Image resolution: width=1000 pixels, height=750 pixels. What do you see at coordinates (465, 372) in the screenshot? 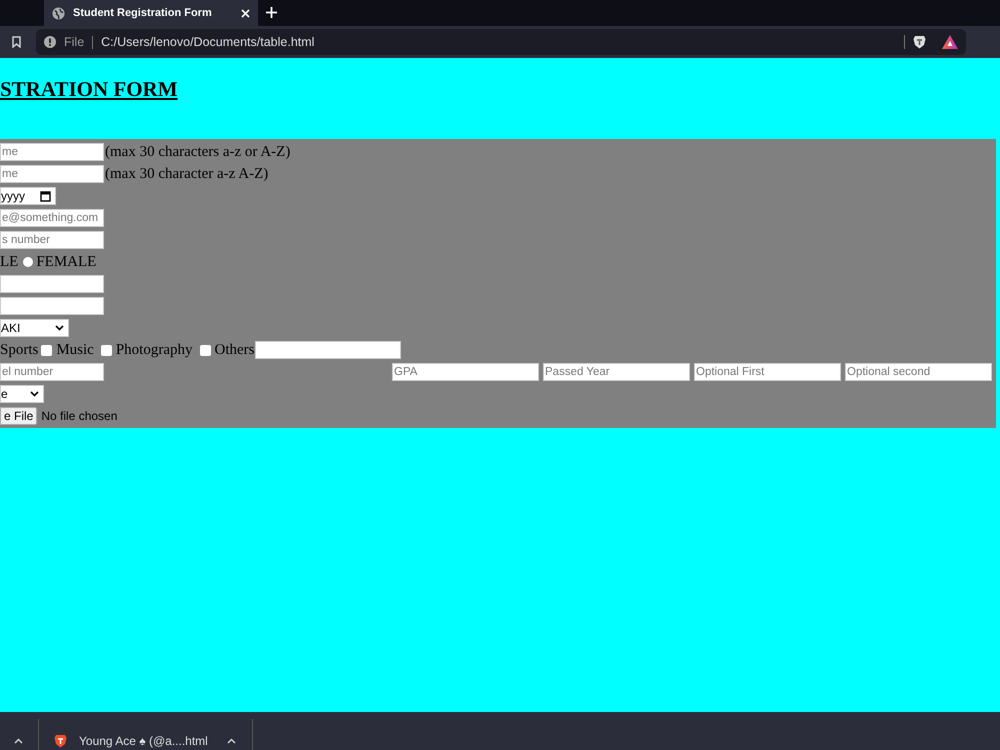
I see `text-field: GPA` at bounding box center [465, 372].